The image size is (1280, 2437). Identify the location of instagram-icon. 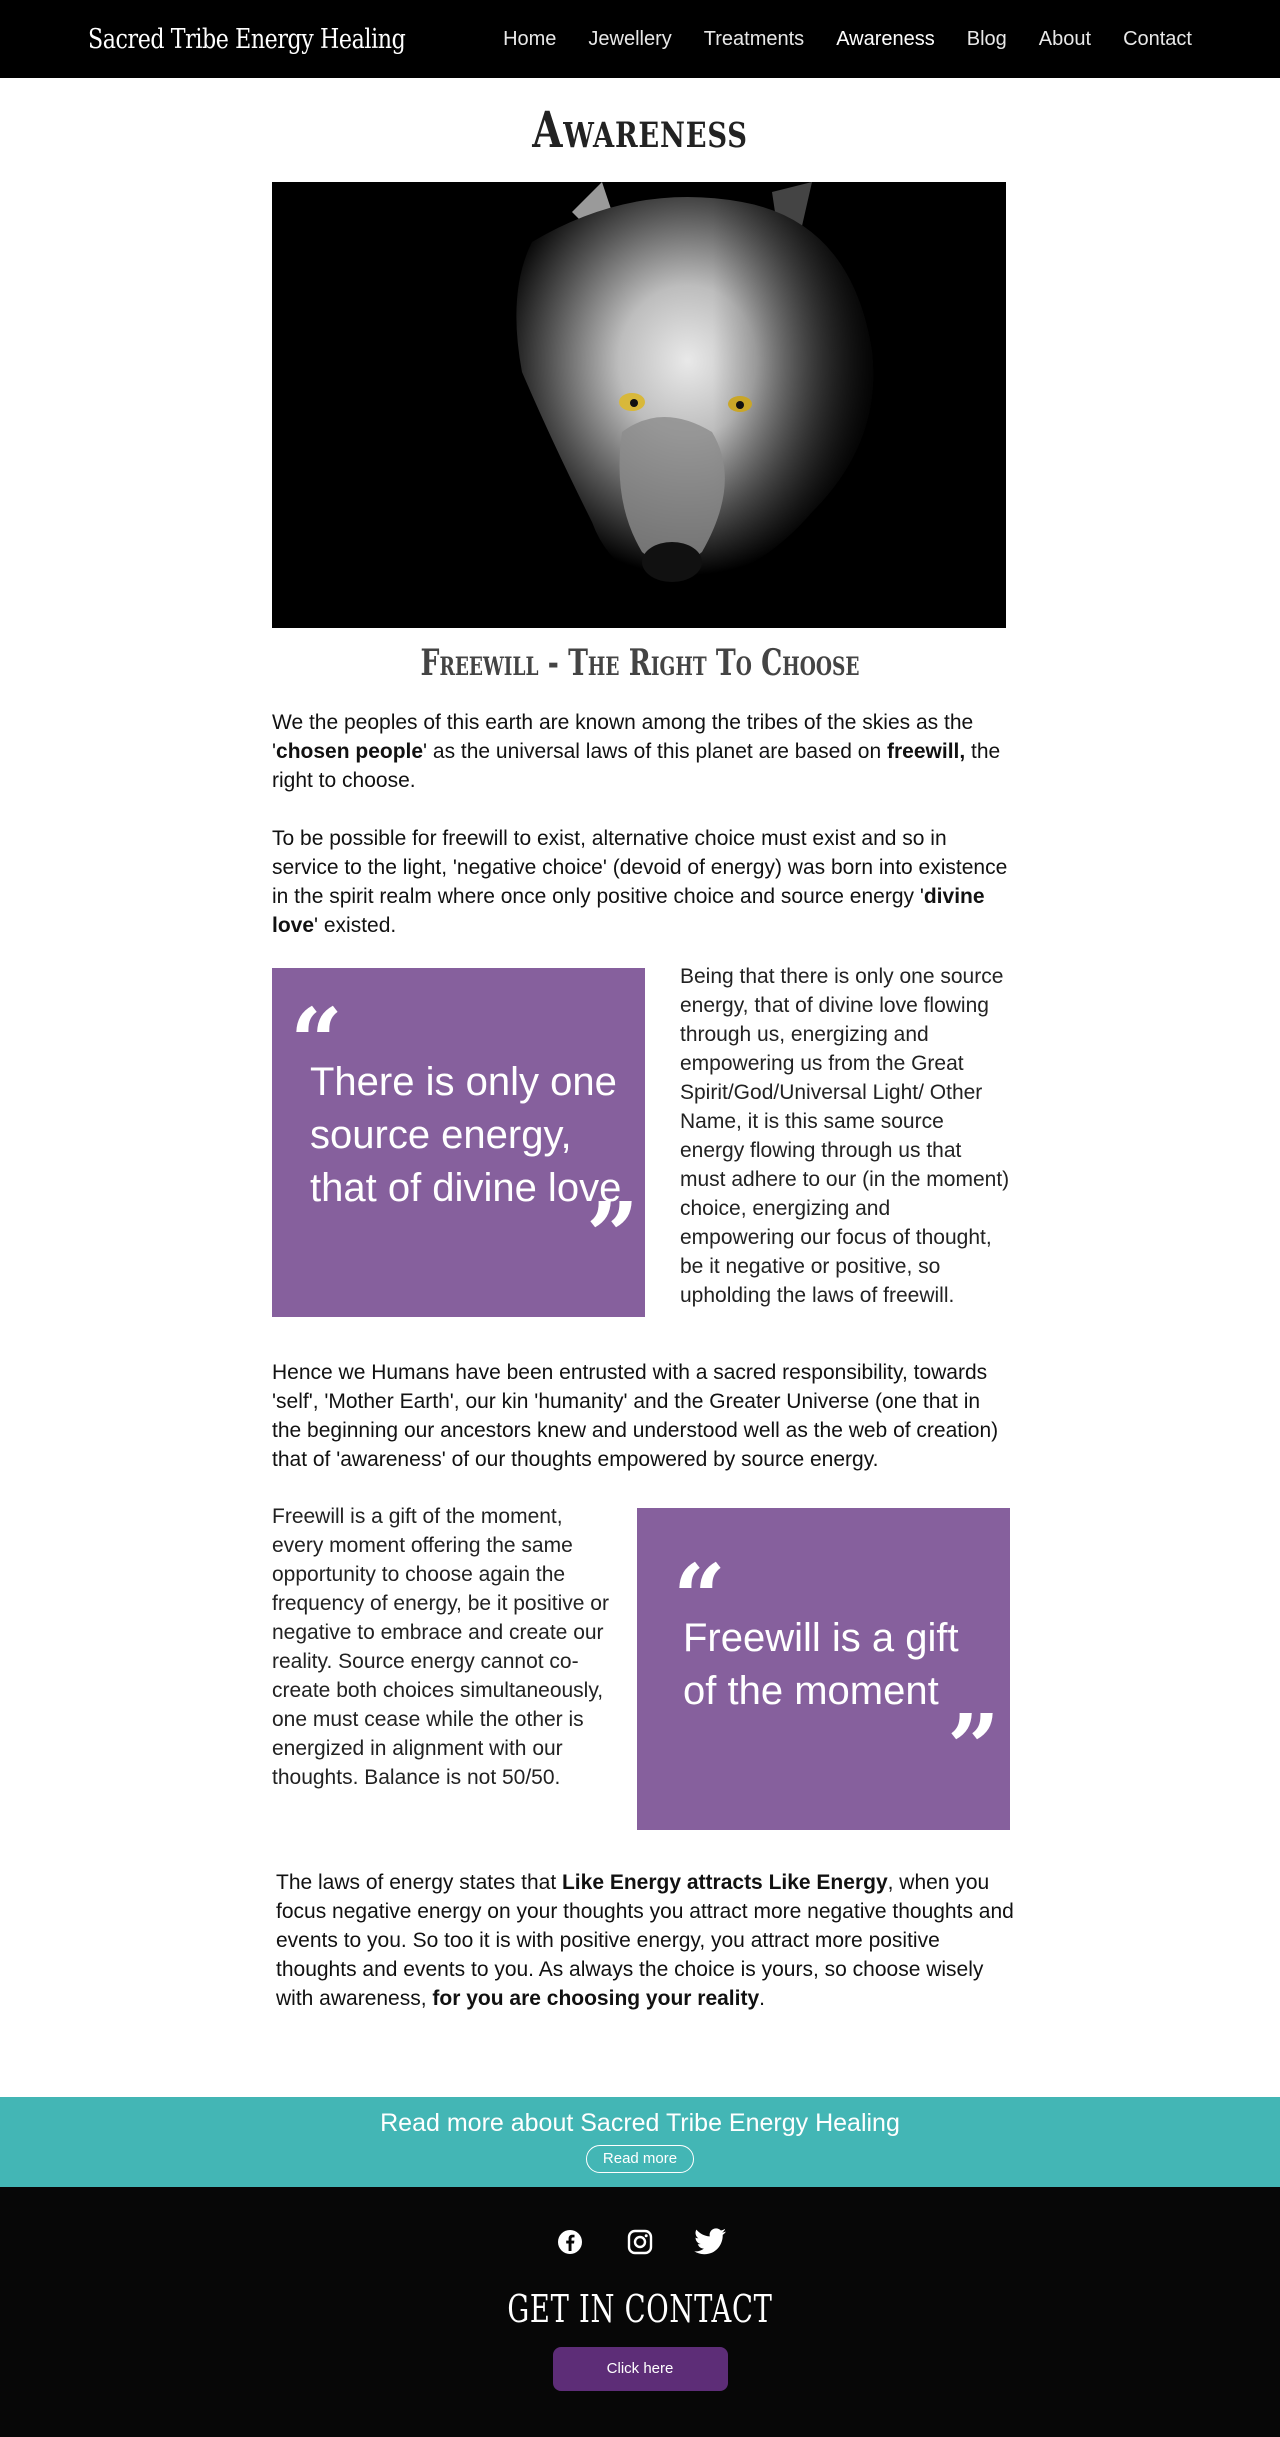
(640, 2242).